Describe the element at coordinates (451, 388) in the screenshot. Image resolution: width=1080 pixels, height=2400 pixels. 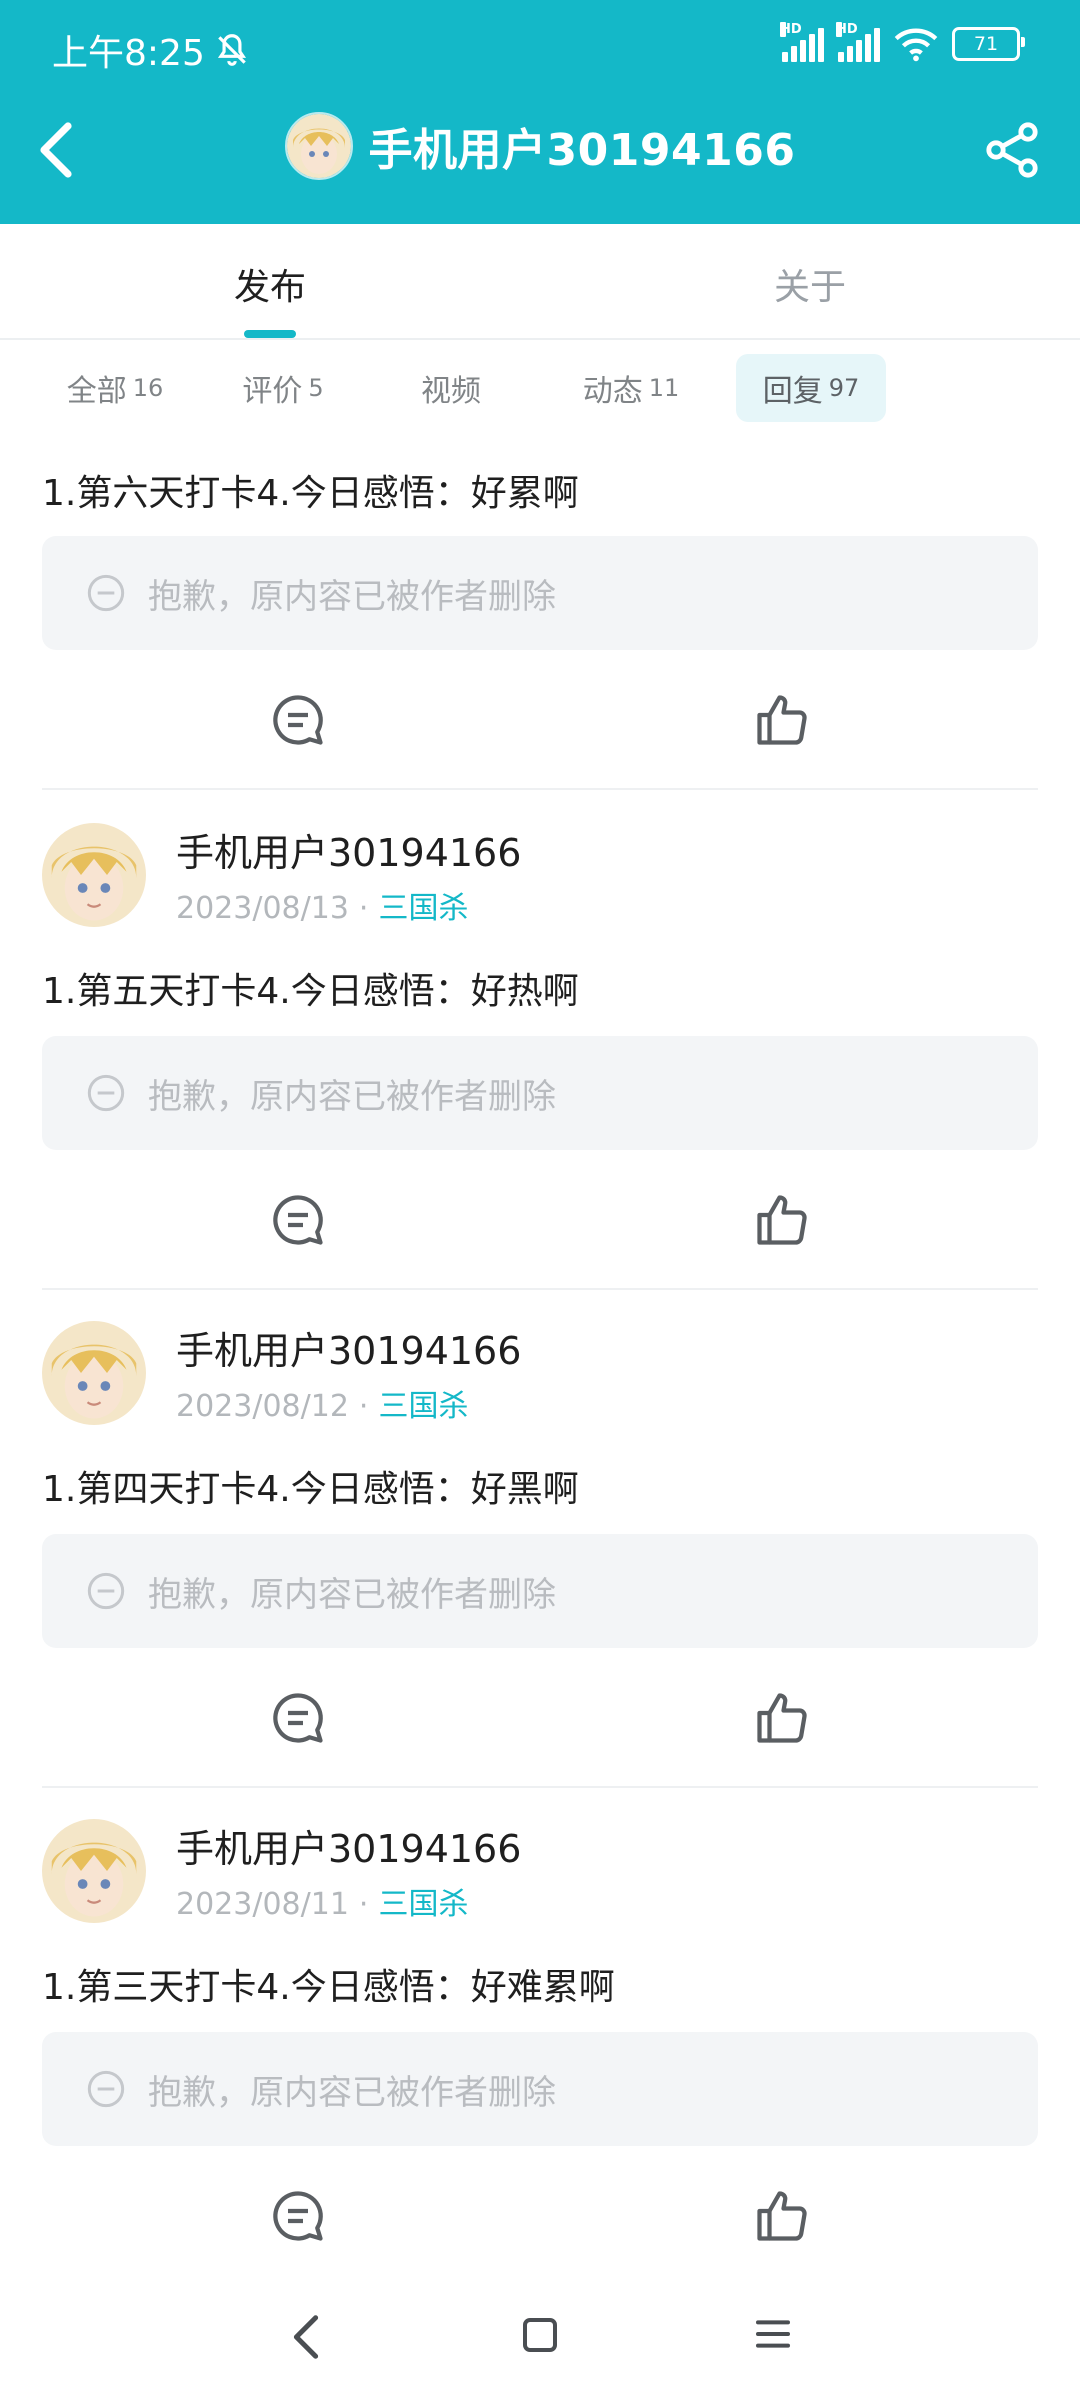
I see `filter-videos: 视频` at that location.